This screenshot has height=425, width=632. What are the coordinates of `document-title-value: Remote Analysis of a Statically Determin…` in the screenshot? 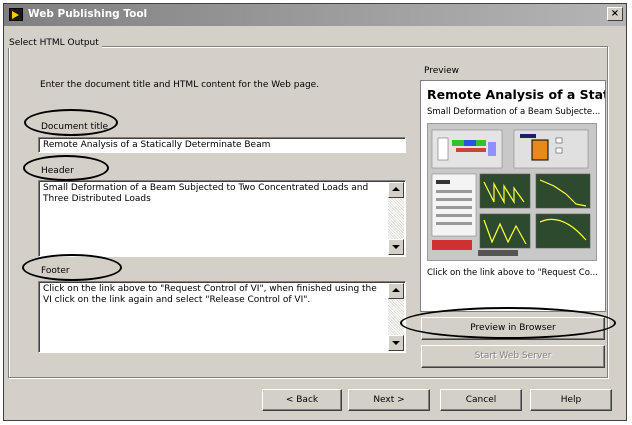 It's located at (157, 145).